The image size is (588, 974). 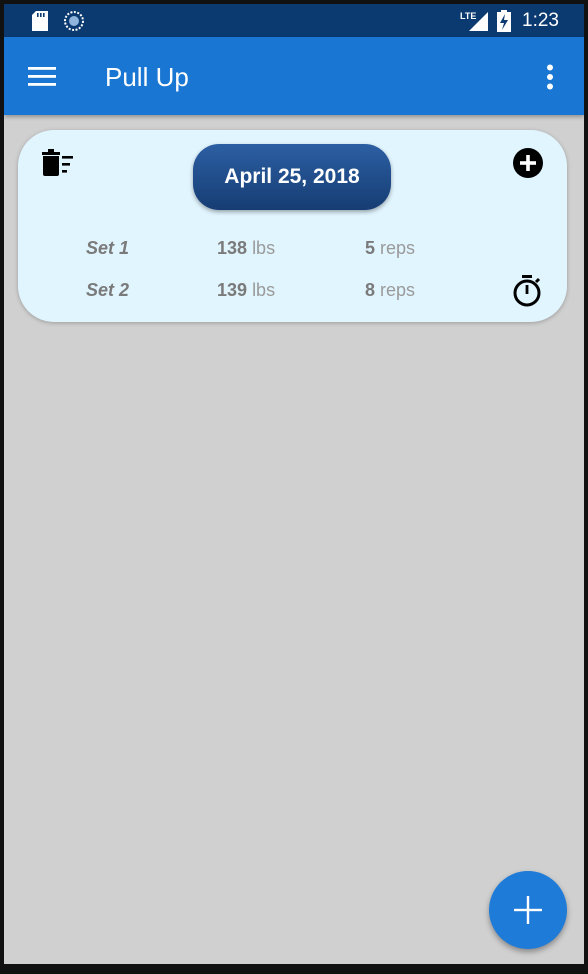 I want to click on plus-icon, so click(x=528, y=910).